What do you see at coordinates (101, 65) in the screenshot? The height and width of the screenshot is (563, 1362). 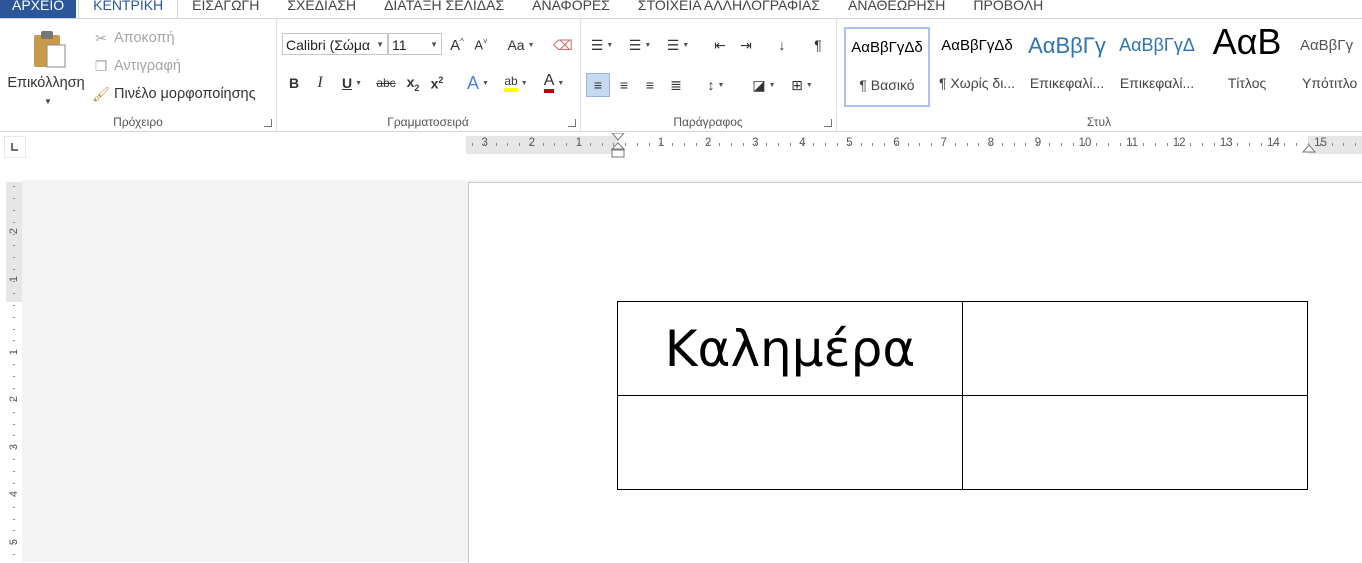 I see `copy-icon: ❐` at bounding box center [101, 65].